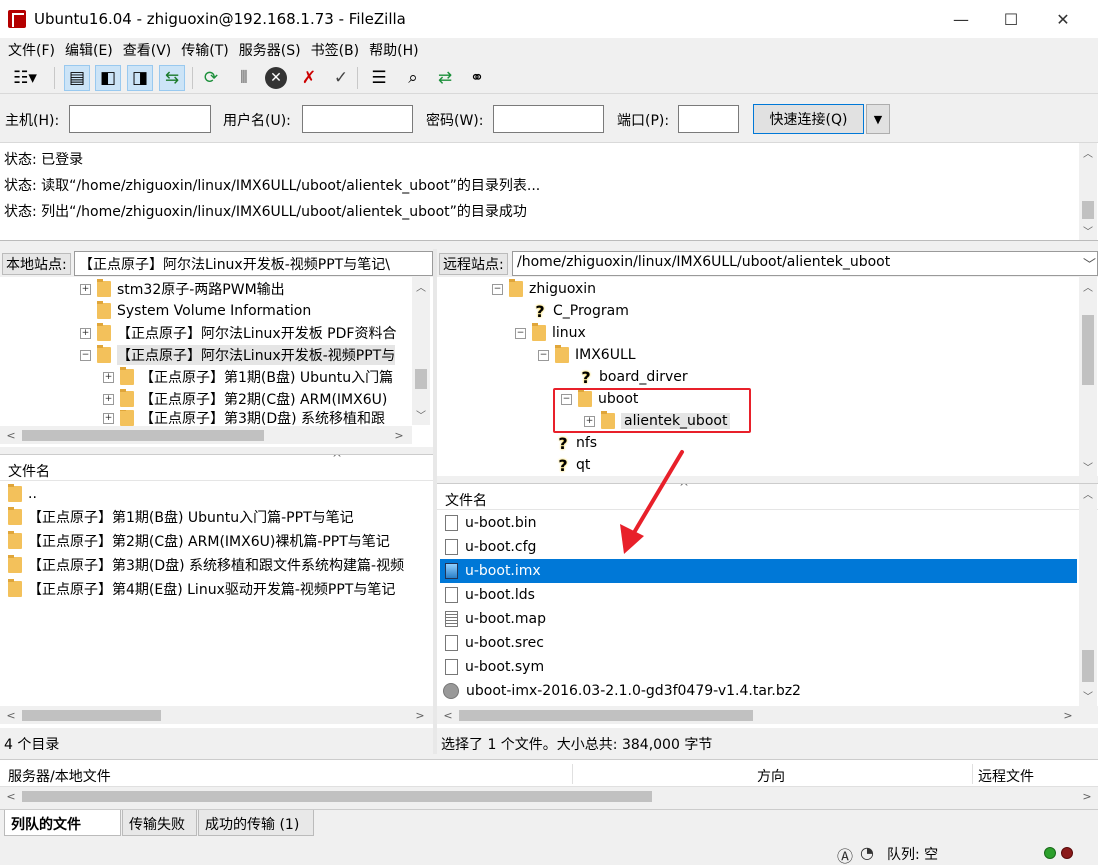 Image resolution: width=1098 pixels, height=865 pixels. I want to click on tree-item: + 【正点原子】阿尔法Linux开发板 PDF资料合, so click(238, 333).